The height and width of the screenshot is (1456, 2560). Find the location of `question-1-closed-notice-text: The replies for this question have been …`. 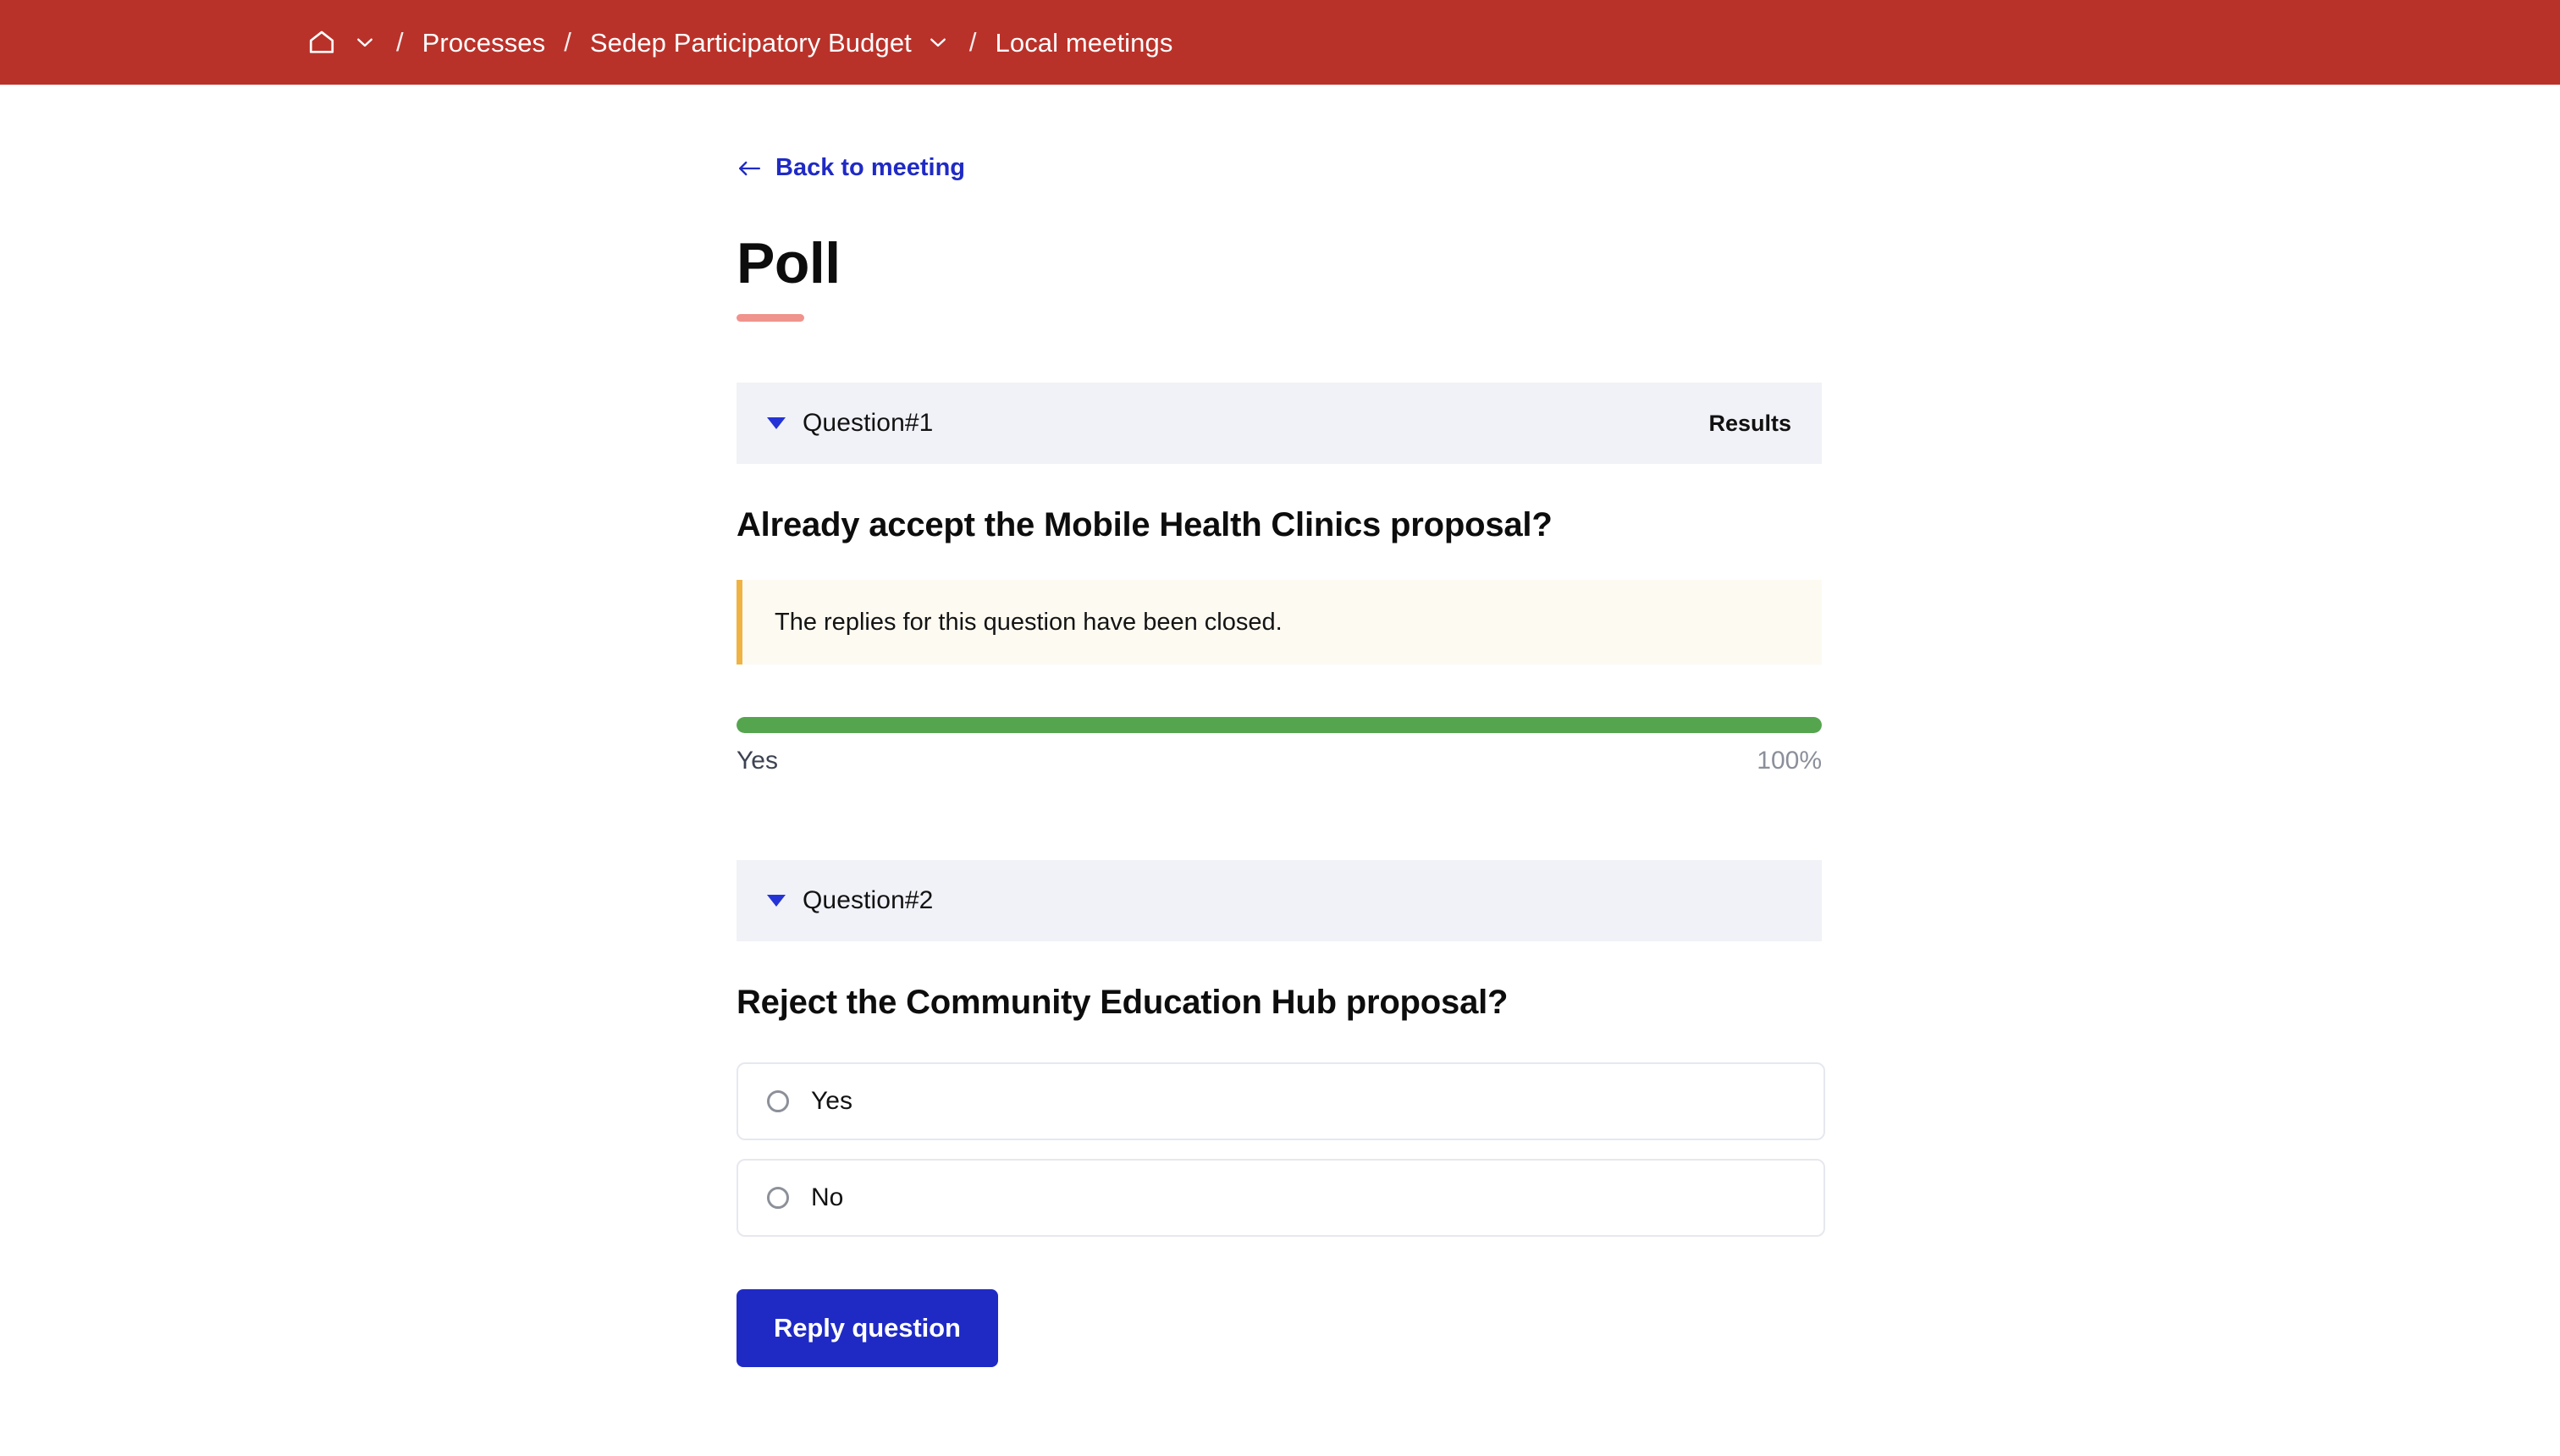

question-1-closed-notice-text: The replies for this question have been … is located at coordinates (1029, 622).